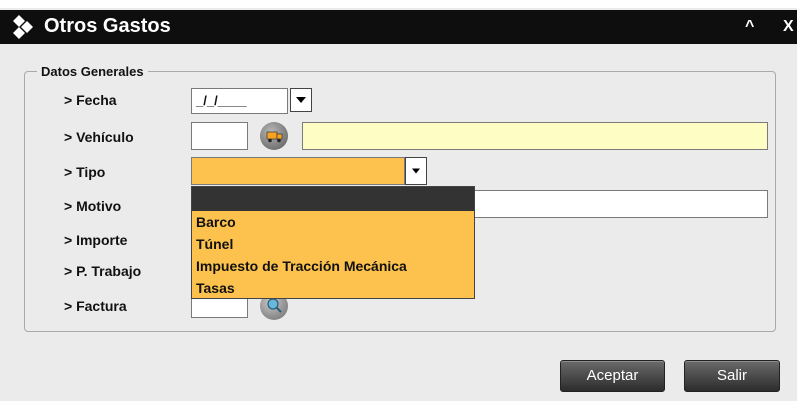 Image resolution: width=797 pixels, height=401 pixels. I want to click on motivo-label: > Motivo, so click(93, 206).